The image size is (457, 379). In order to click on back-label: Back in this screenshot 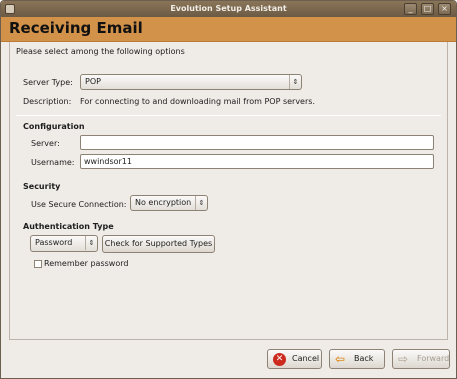, I will do `click(364, 358)`.